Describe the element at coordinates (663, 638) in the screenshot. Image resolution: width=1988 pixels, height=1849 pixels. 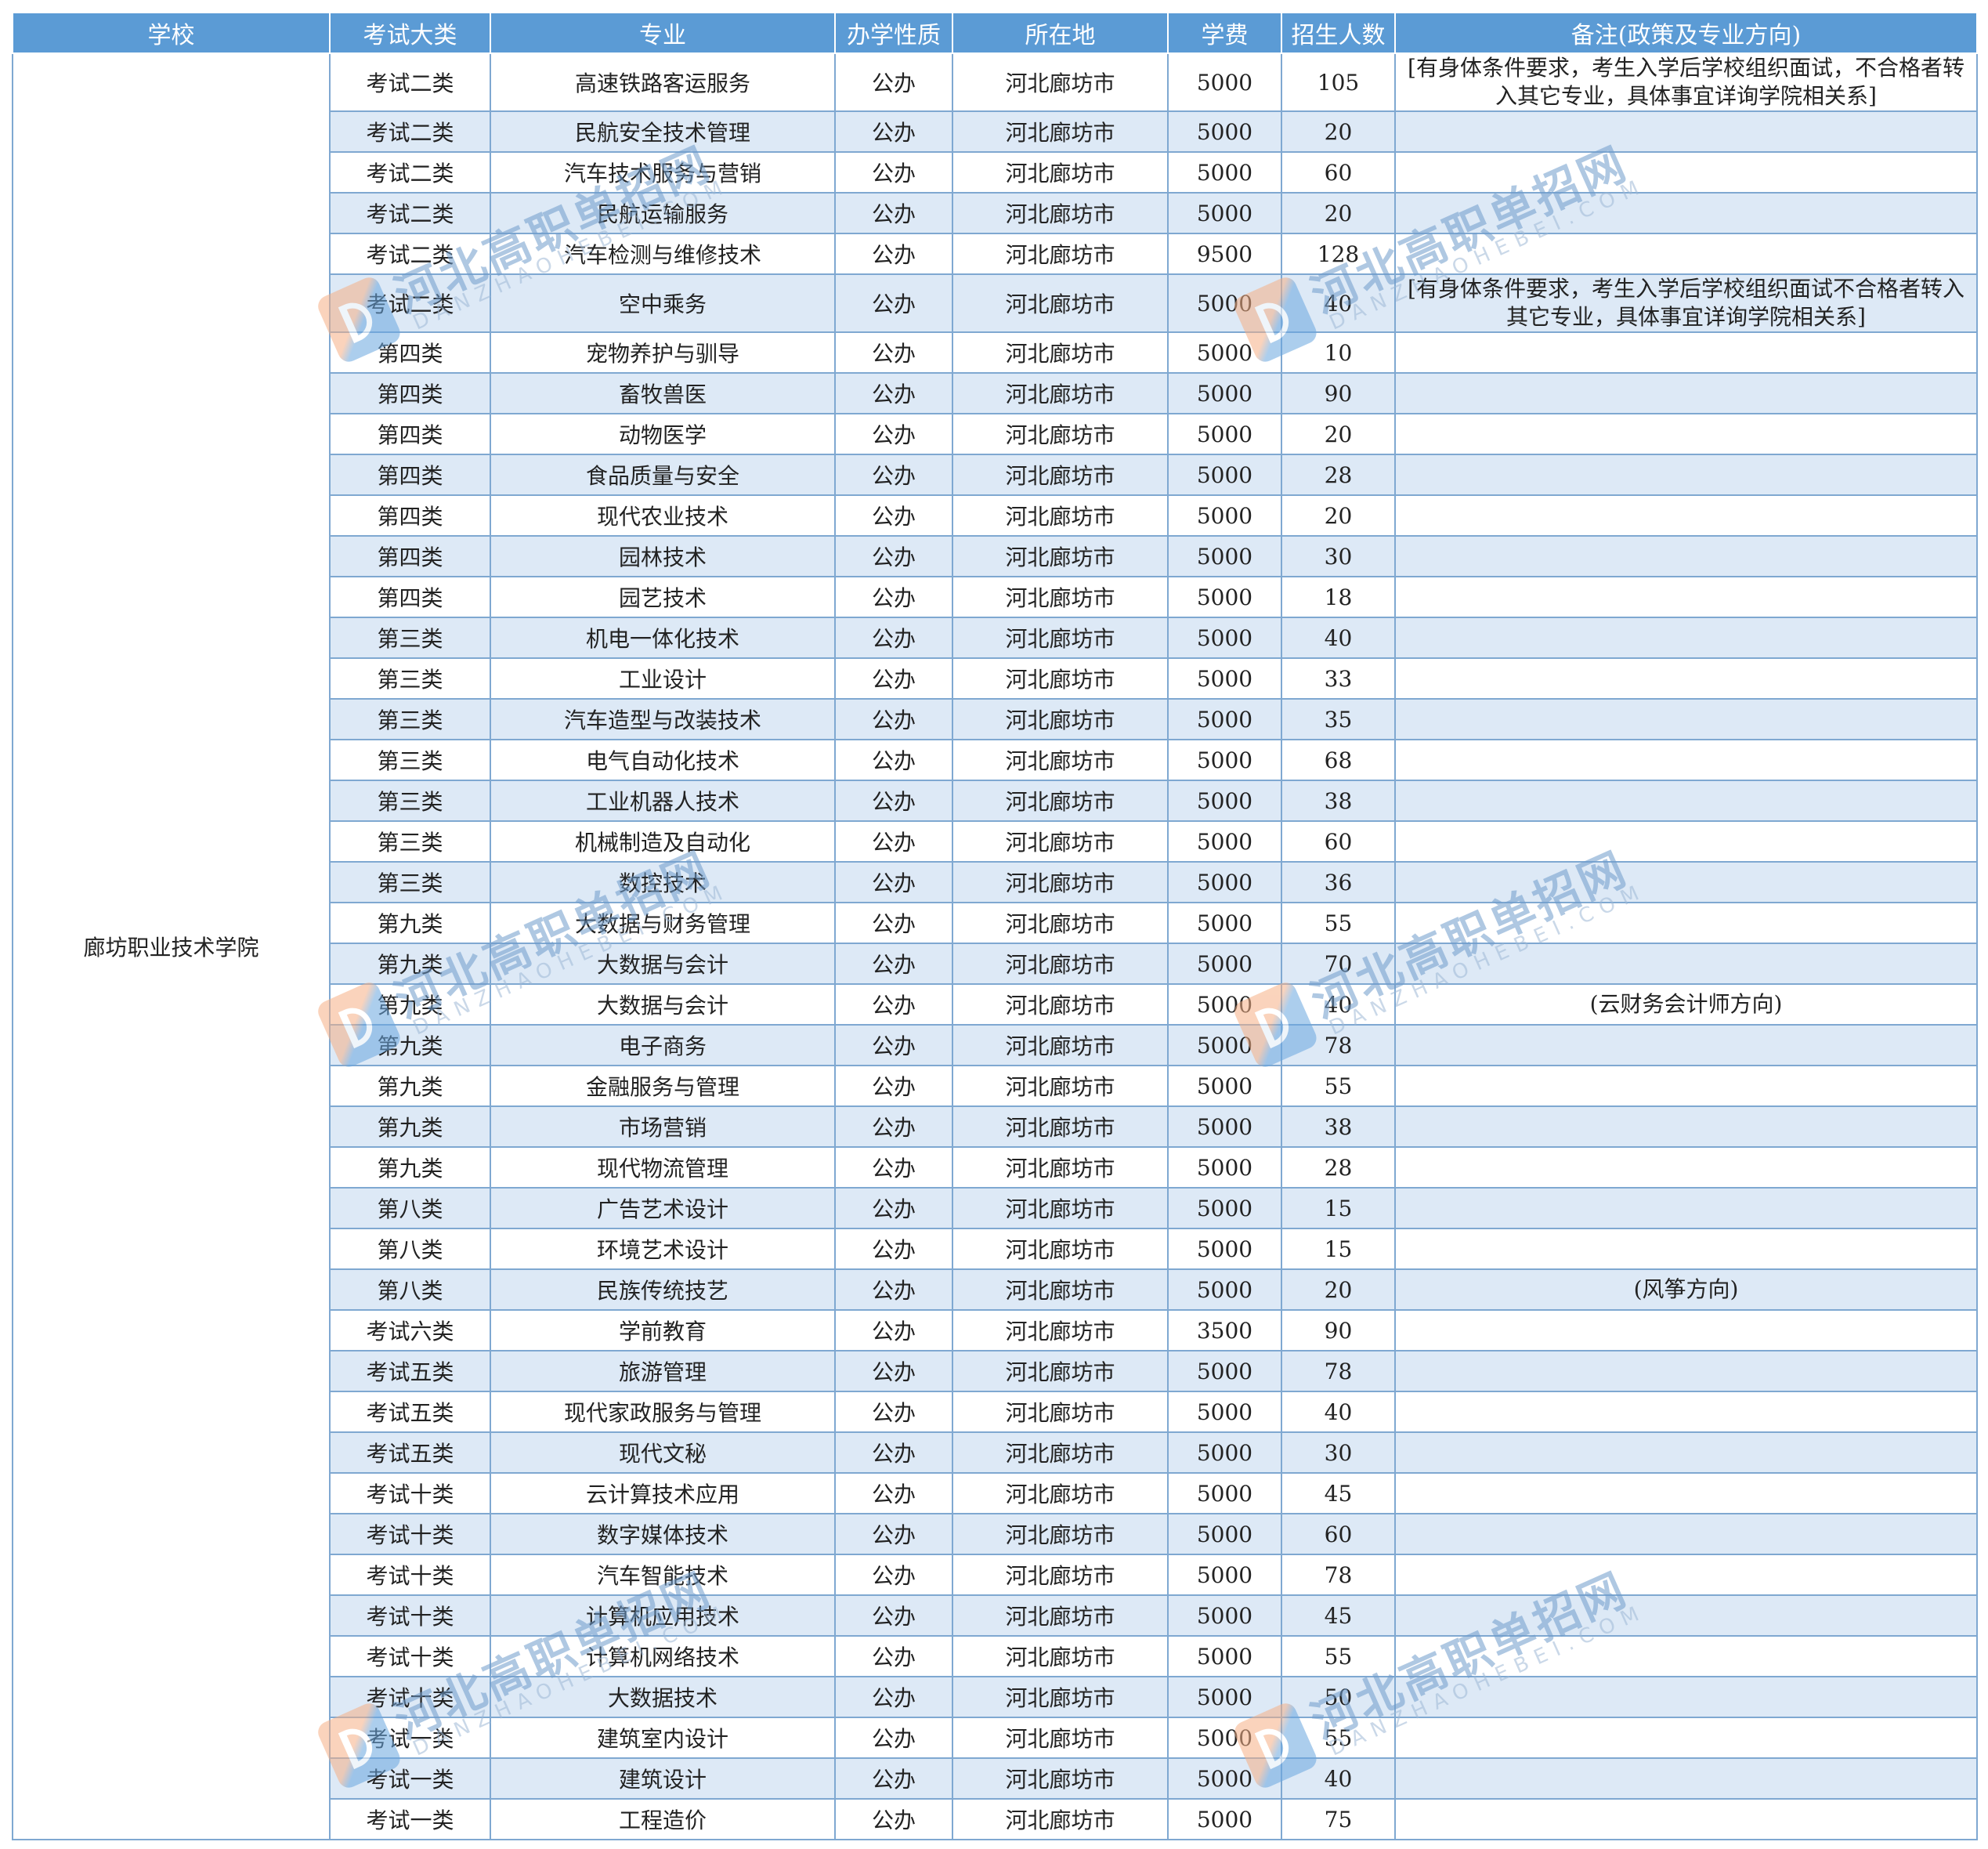
I see `major-cell: 机电一体化技术` at that location.